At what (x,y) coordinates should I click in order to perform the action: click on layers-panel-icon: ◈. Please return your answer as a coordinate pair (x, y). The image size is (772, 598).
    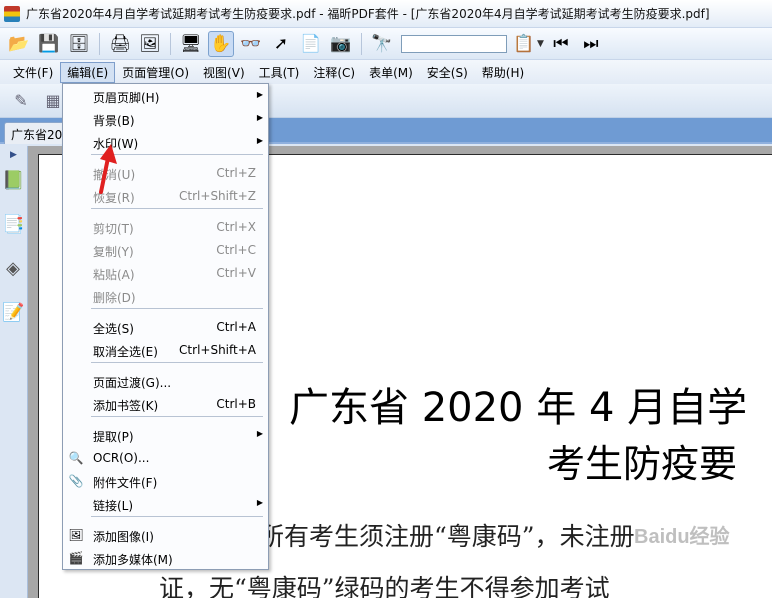
    Looking at the image, I should click on (13, 270).